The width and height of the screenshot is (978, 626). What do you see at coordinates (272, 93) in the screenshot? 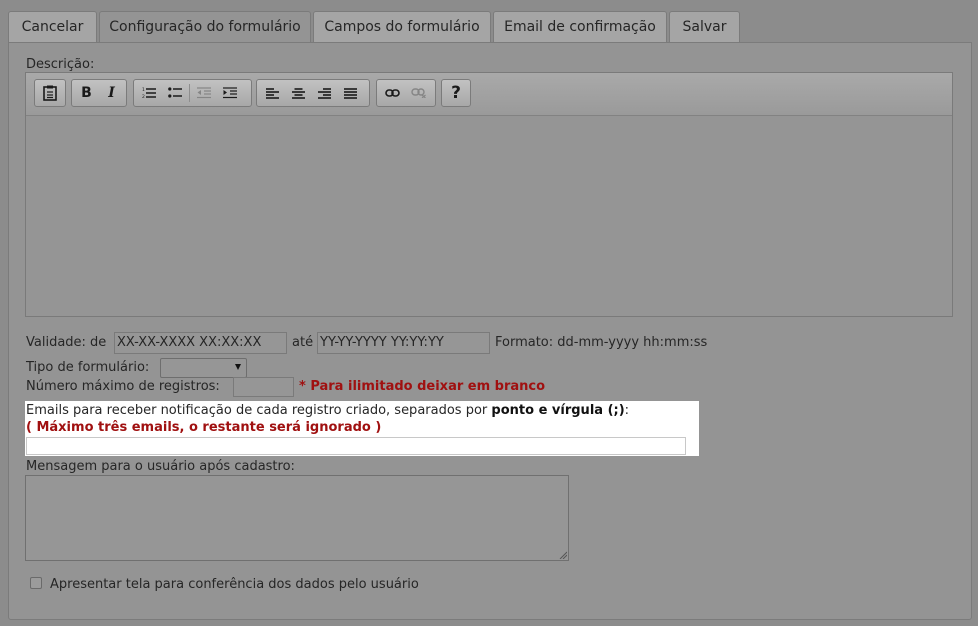
I see `align-left-icon` at bounding box center [272, 93].